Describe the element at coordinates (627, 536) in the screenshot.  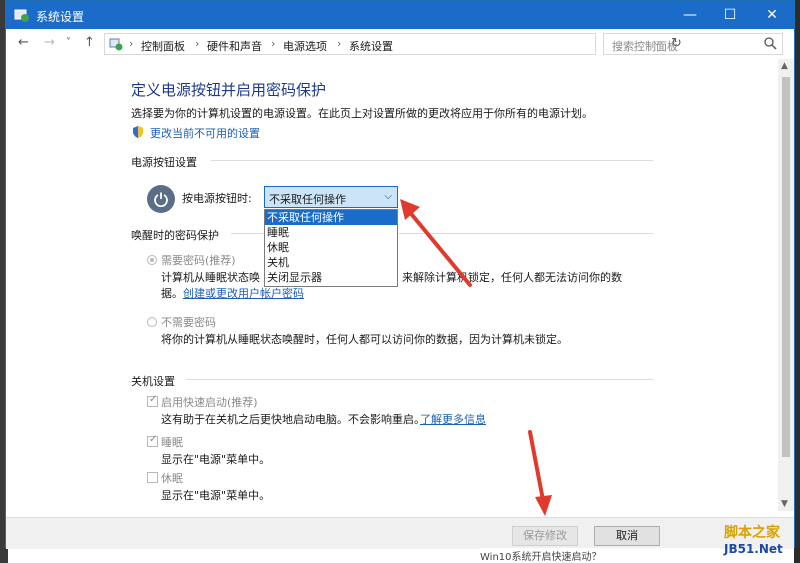
I see `cancel-button: 取消` at that location.